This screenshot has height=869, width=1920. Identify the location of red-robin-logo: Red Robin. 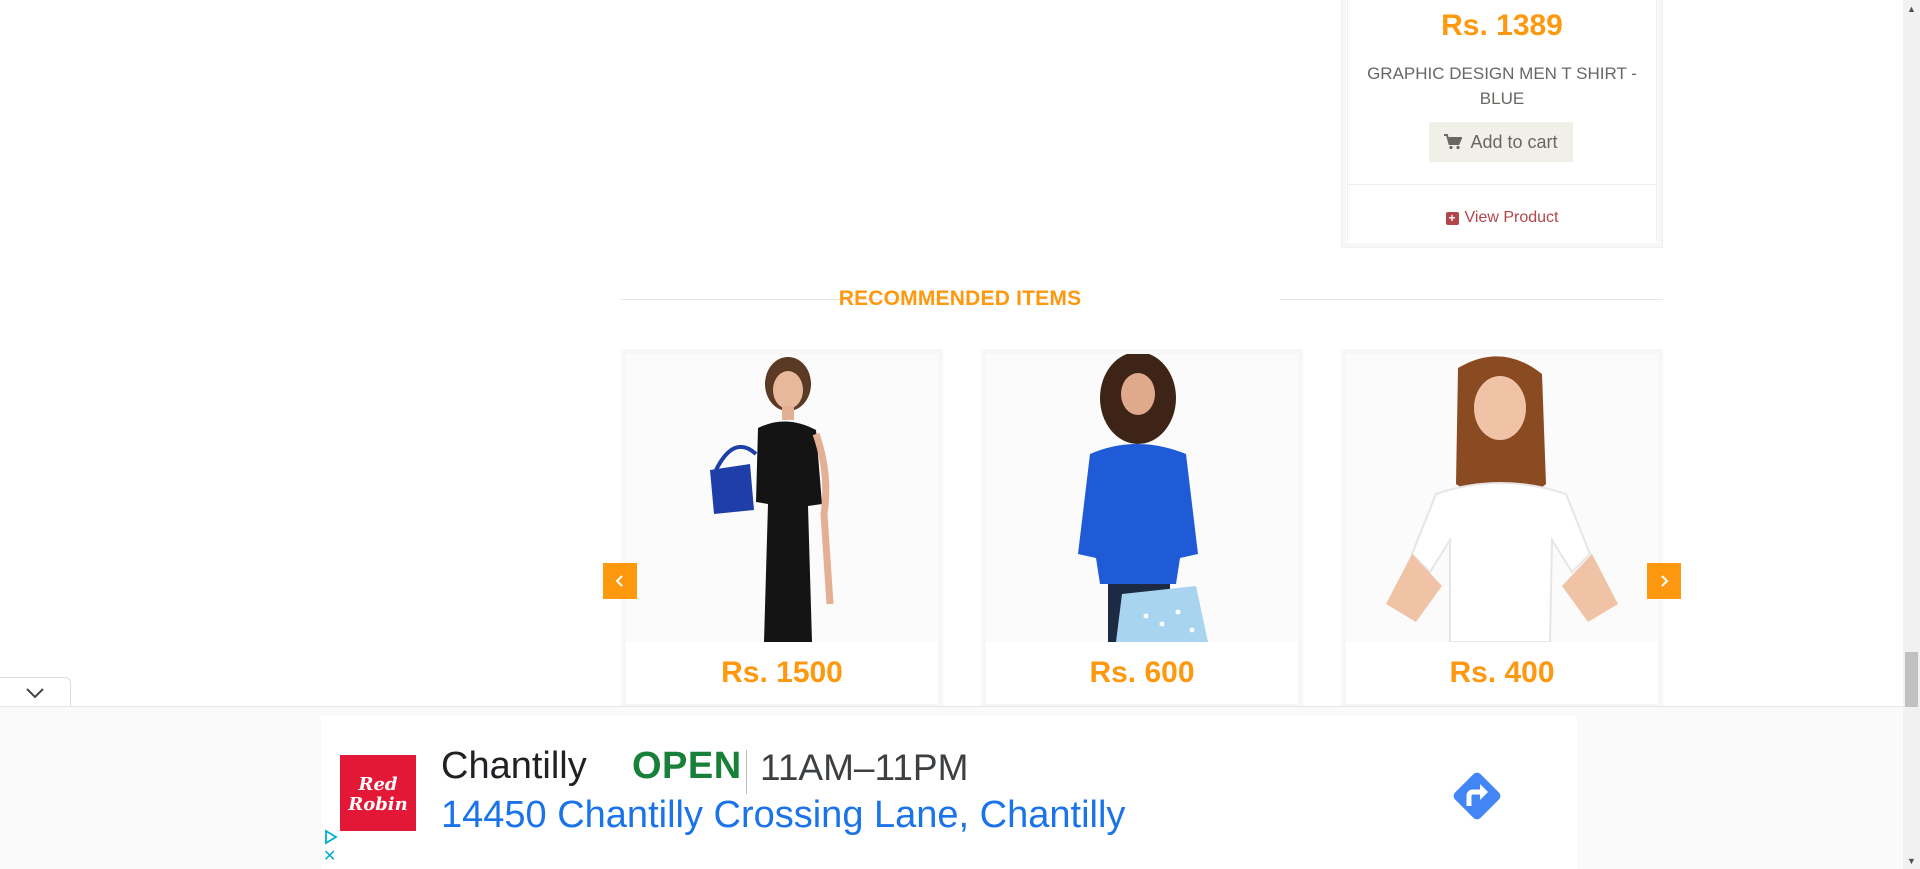
(378, 793).